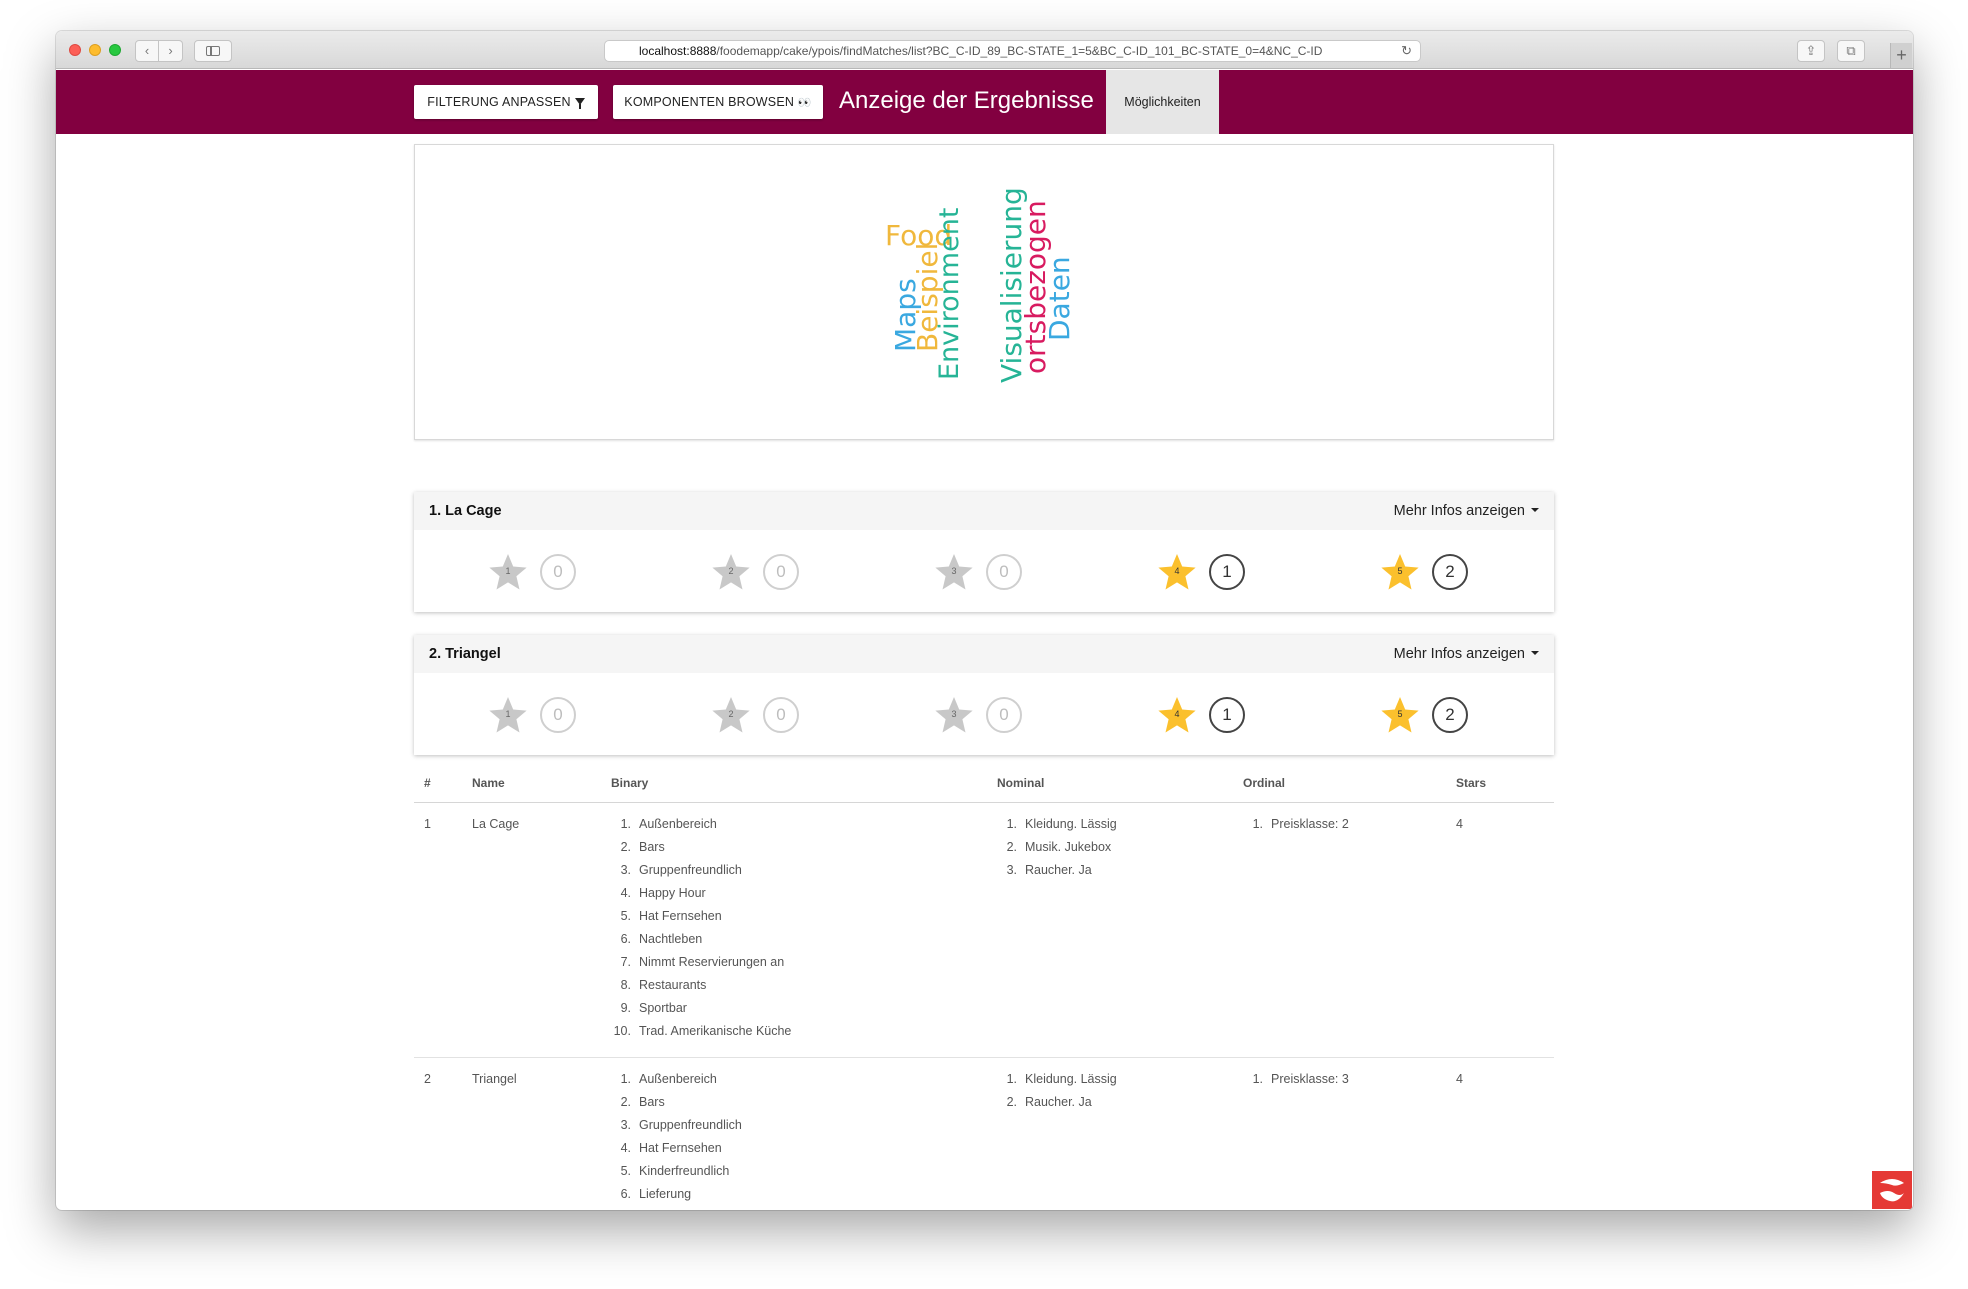 The width and height of the screenshot is (1968, 1289). I want to click on close-window-button, so click(75, 50).